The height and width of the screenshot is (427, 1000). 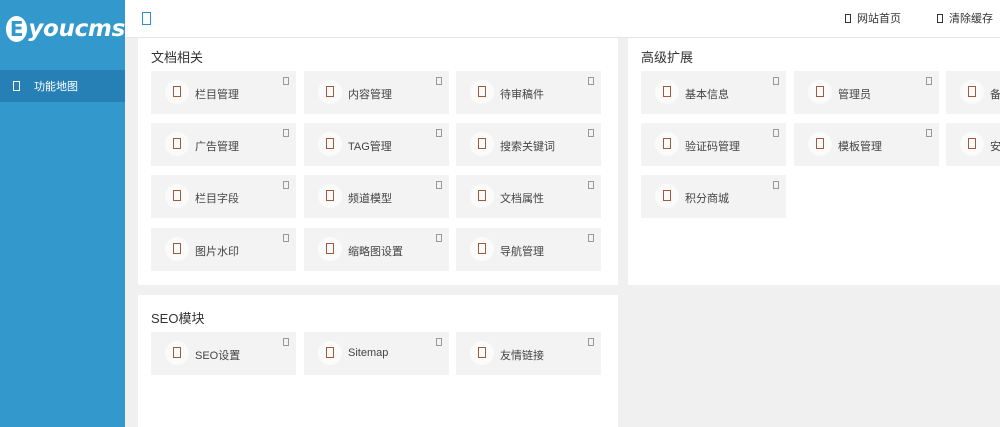 I want to click on tile-label: 内容管理, so click(x=370, y=95).